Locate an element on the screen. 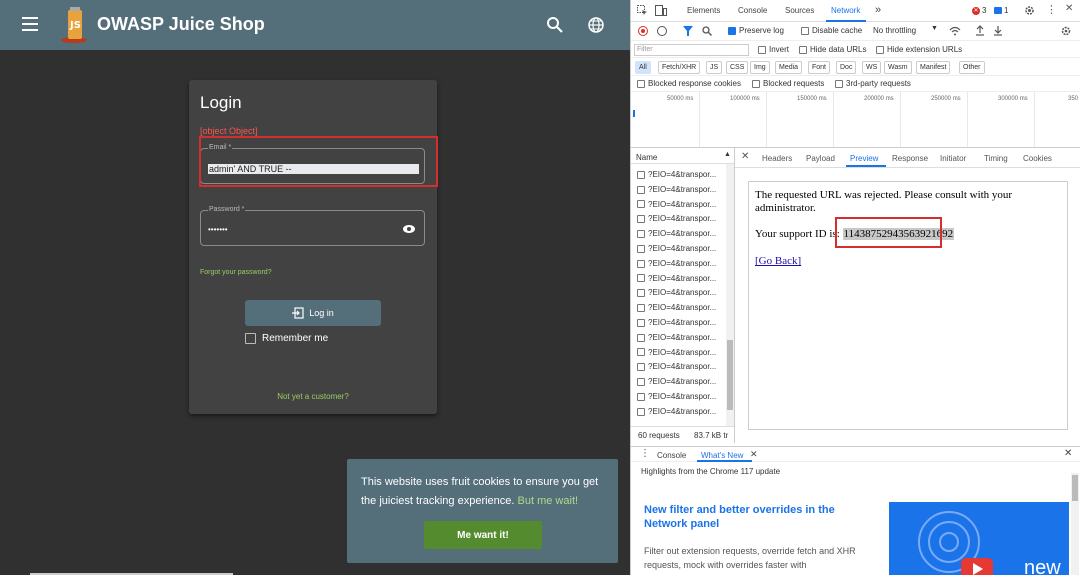  hamburger-menu-icon is located at coordinates (30, 24).